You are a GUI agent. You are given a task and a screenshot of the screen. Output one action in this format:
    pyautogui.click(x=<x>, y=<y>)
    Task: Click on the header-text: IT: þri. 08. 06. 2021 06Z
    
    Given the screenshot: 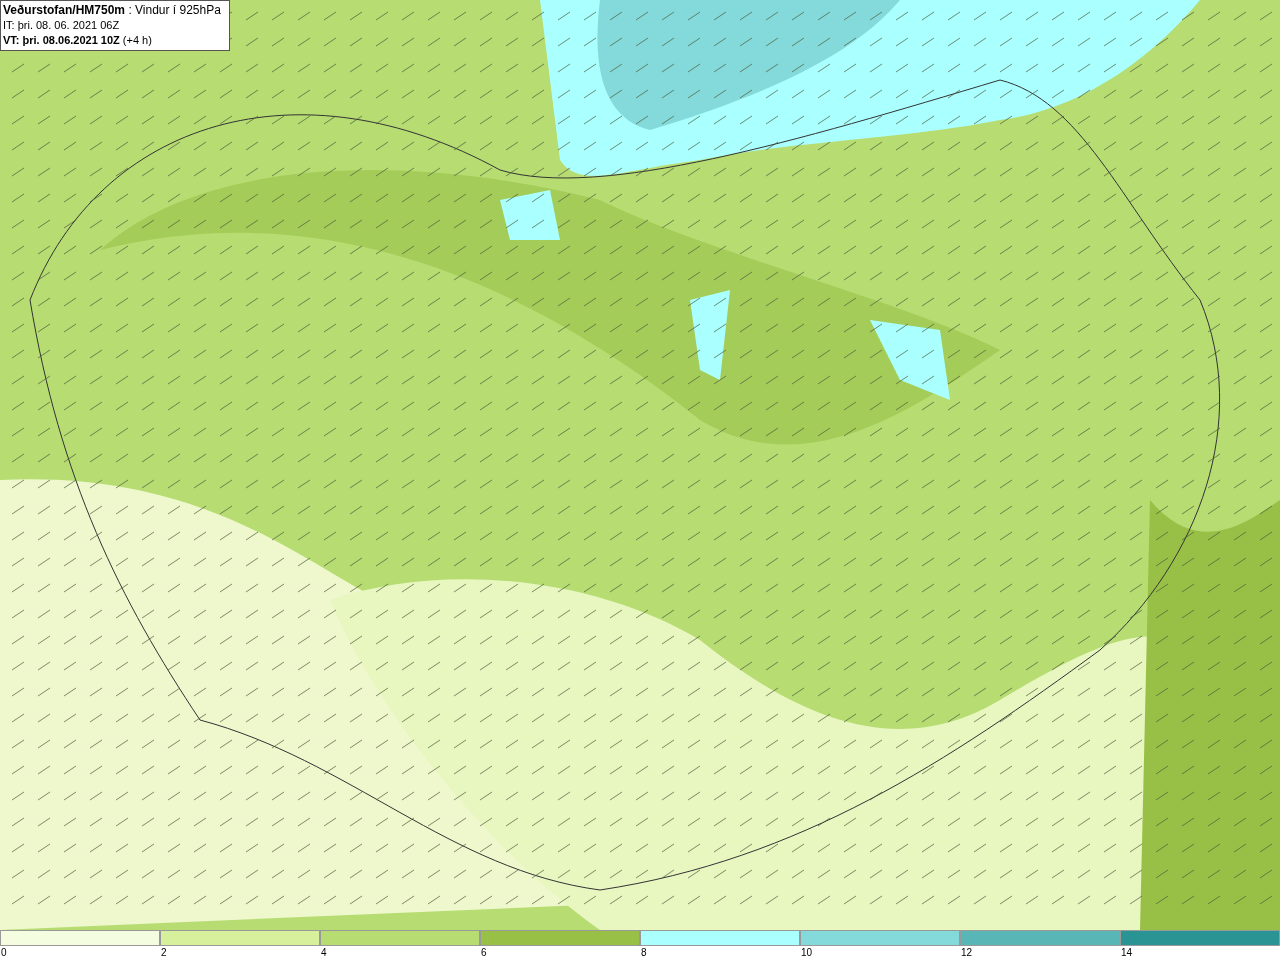 What is the action you would take?
    pyautogui.click(x=62, y=25)
    